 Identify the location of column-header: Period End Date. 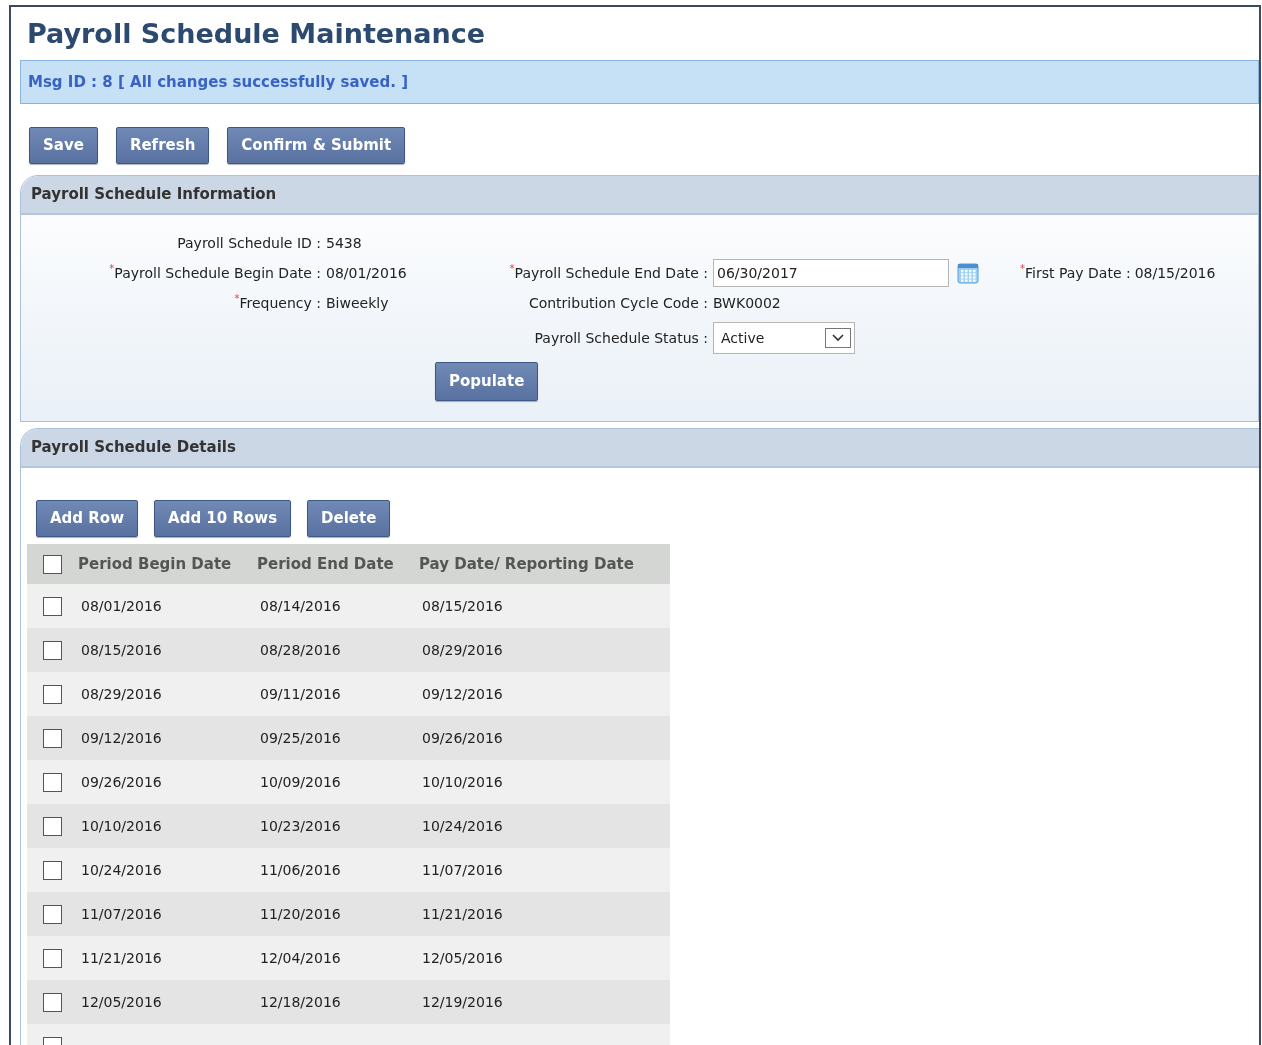
(326, 564).